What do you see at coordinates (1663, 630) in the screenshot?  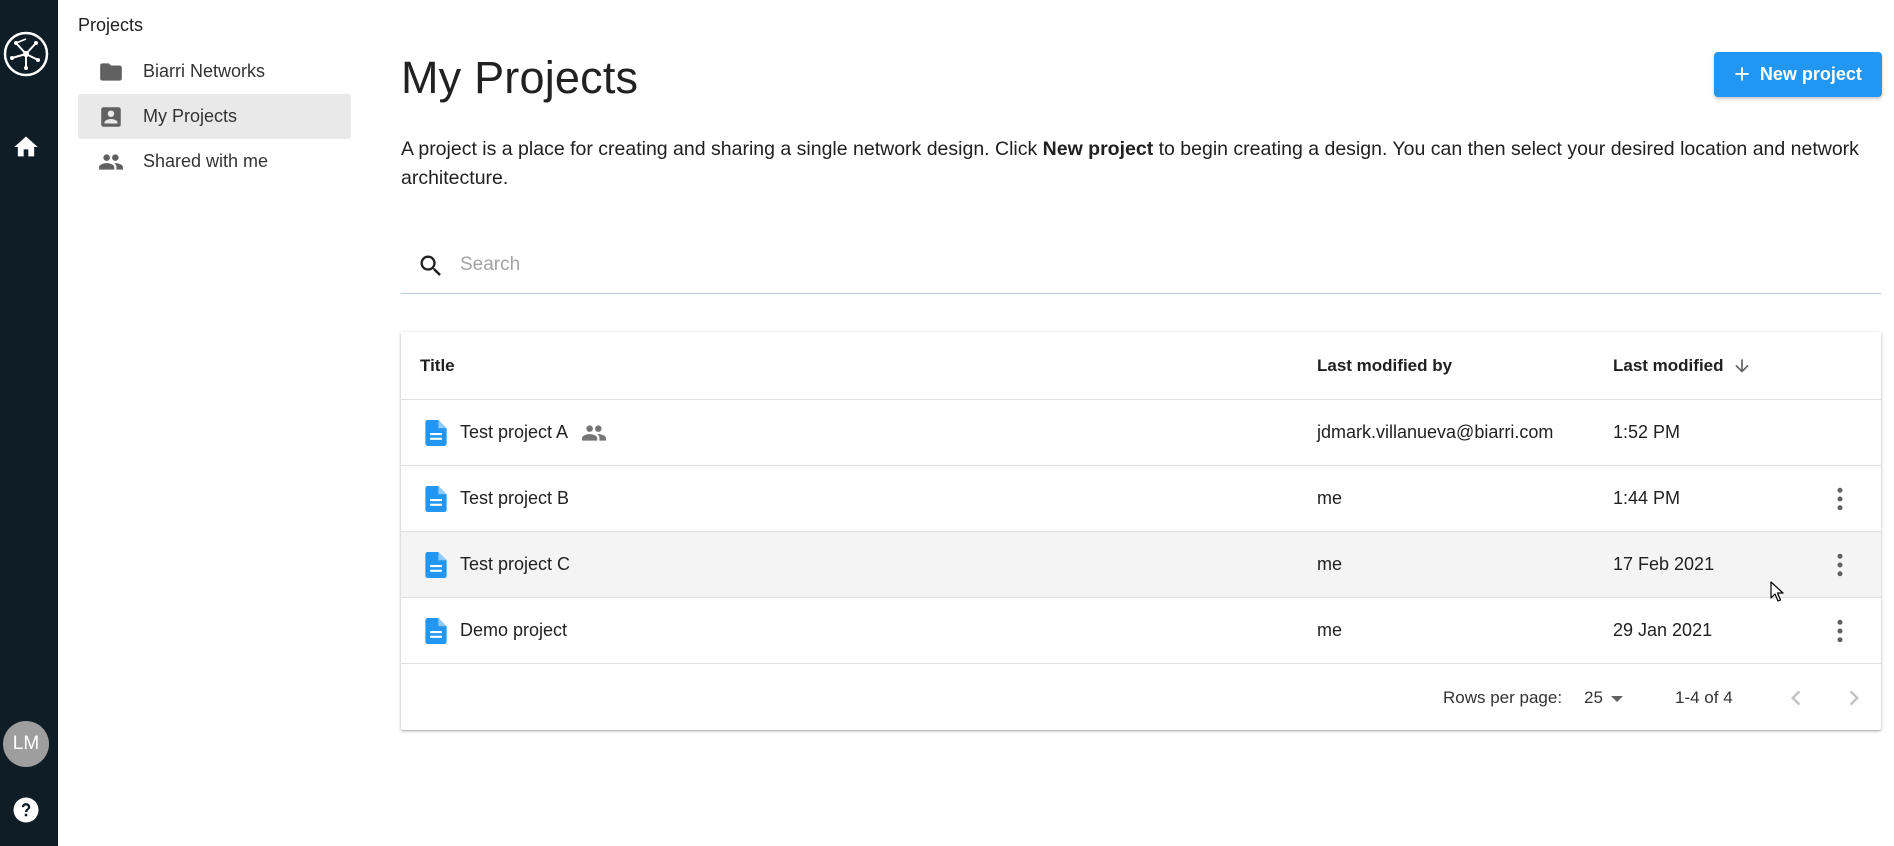 I see `cell-last-modified: 29 Jan 2021` at bounding box center [1663, 630].